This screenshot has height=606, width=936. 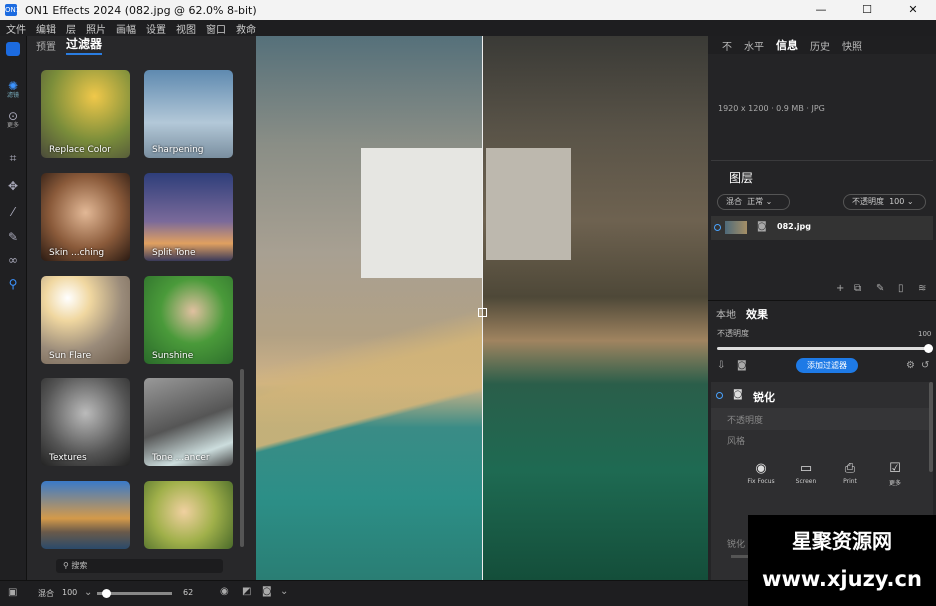 What do you see at coordinates (822, 300) in the screenshot?
I see `divider` at bounding box center [822, 300].